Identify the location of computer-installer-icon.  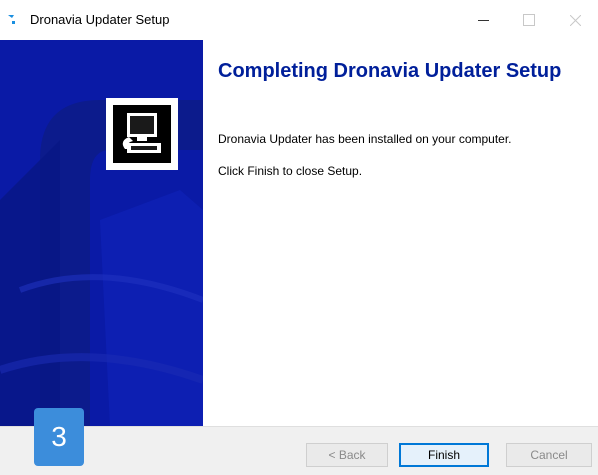
(141, 133).